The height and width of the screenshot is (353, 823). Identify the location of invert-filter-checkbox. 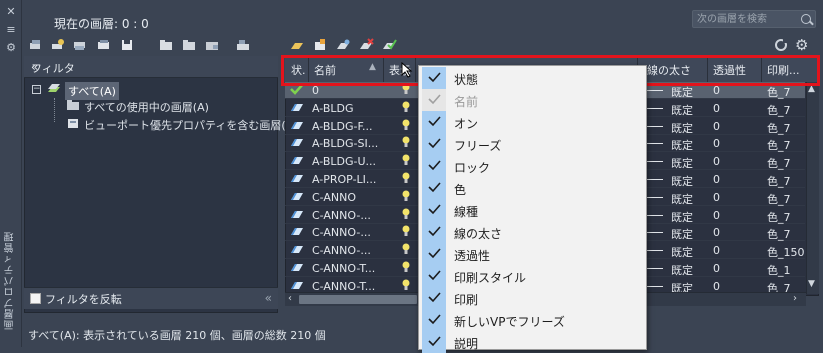
(35, 298).